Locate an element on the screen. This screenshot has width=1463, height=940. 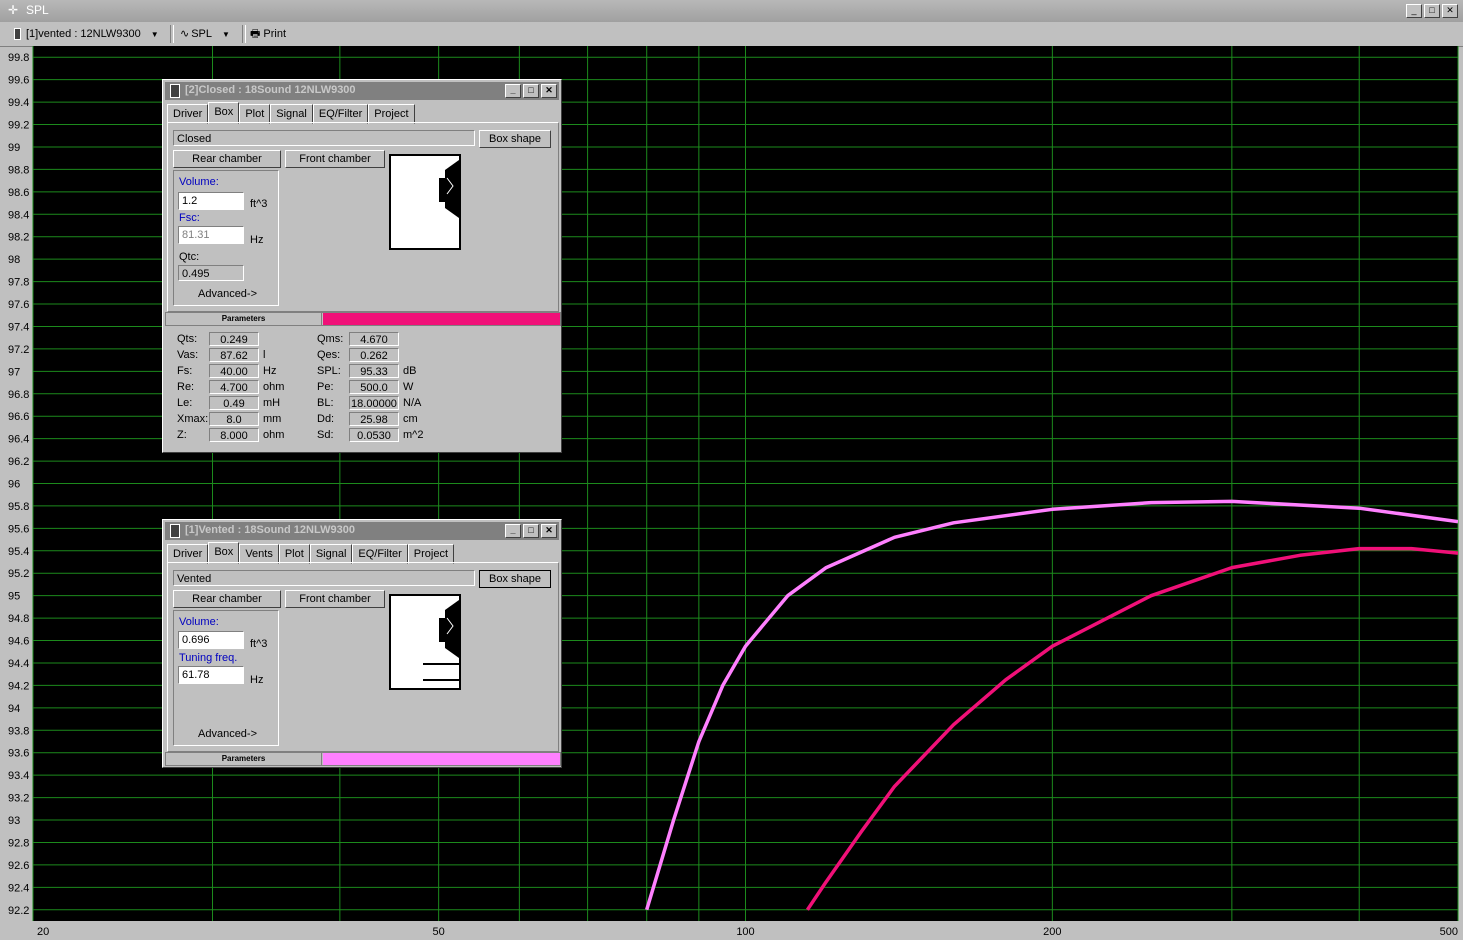
y-tick-label: 95.4 is located at coordinates (18, 552).